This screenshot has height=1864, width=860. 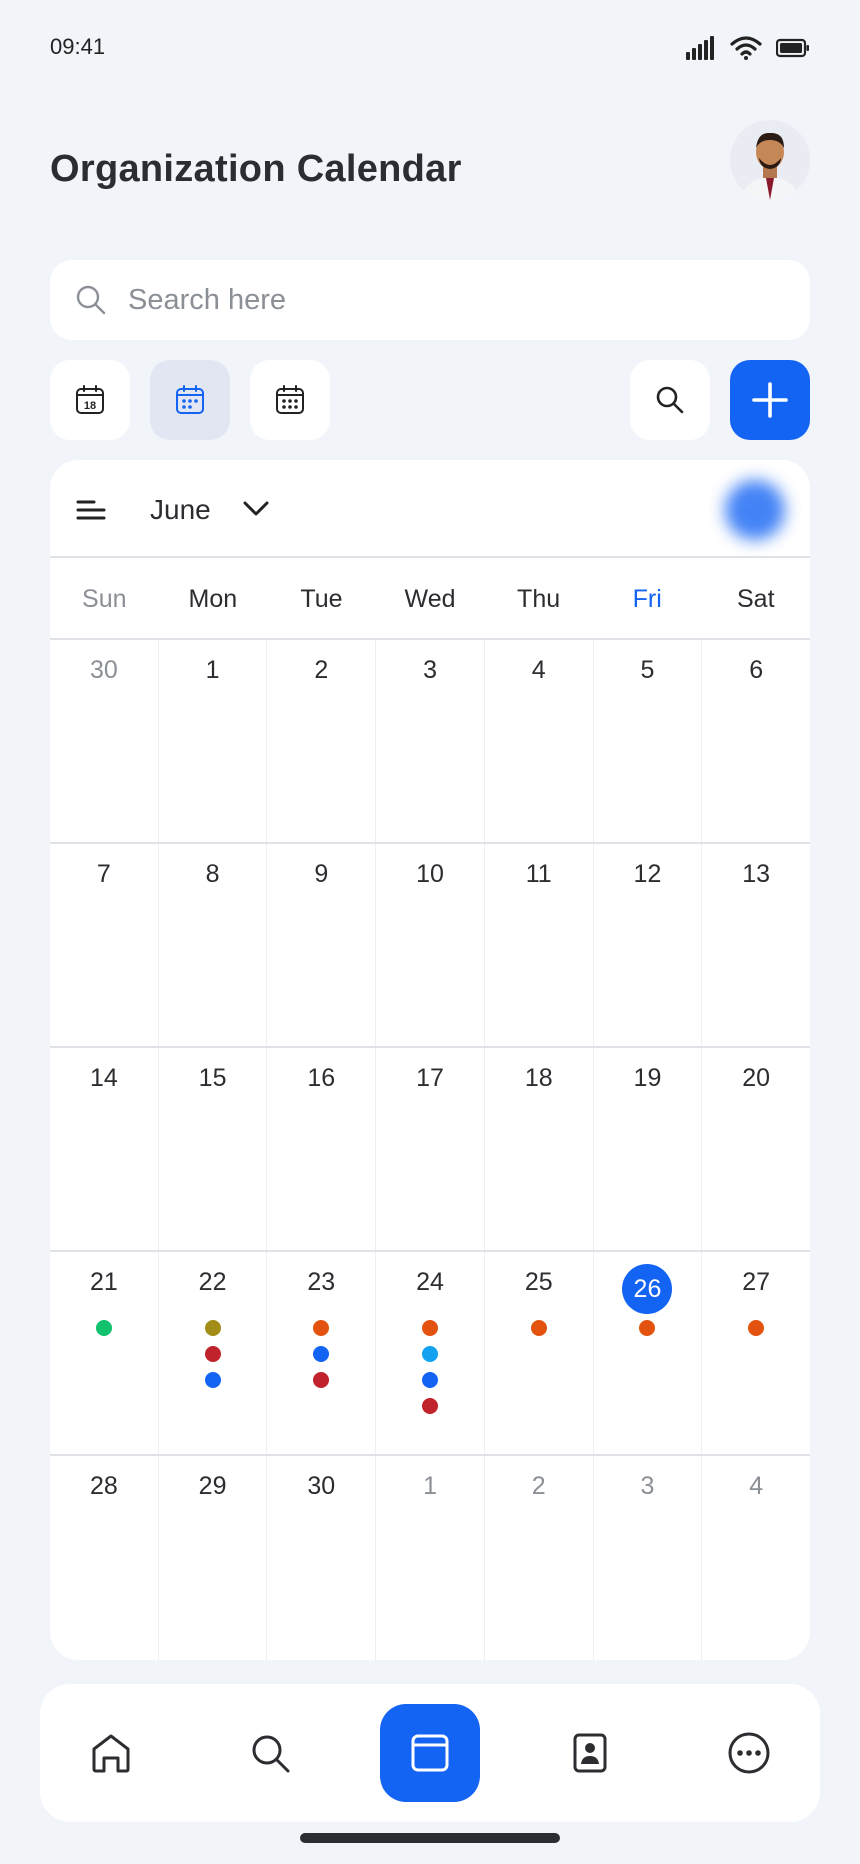 What do you see at coordinates (648, 945) in the screenshot?
I see `day-cell: 12` at bounding box center [648, 945].